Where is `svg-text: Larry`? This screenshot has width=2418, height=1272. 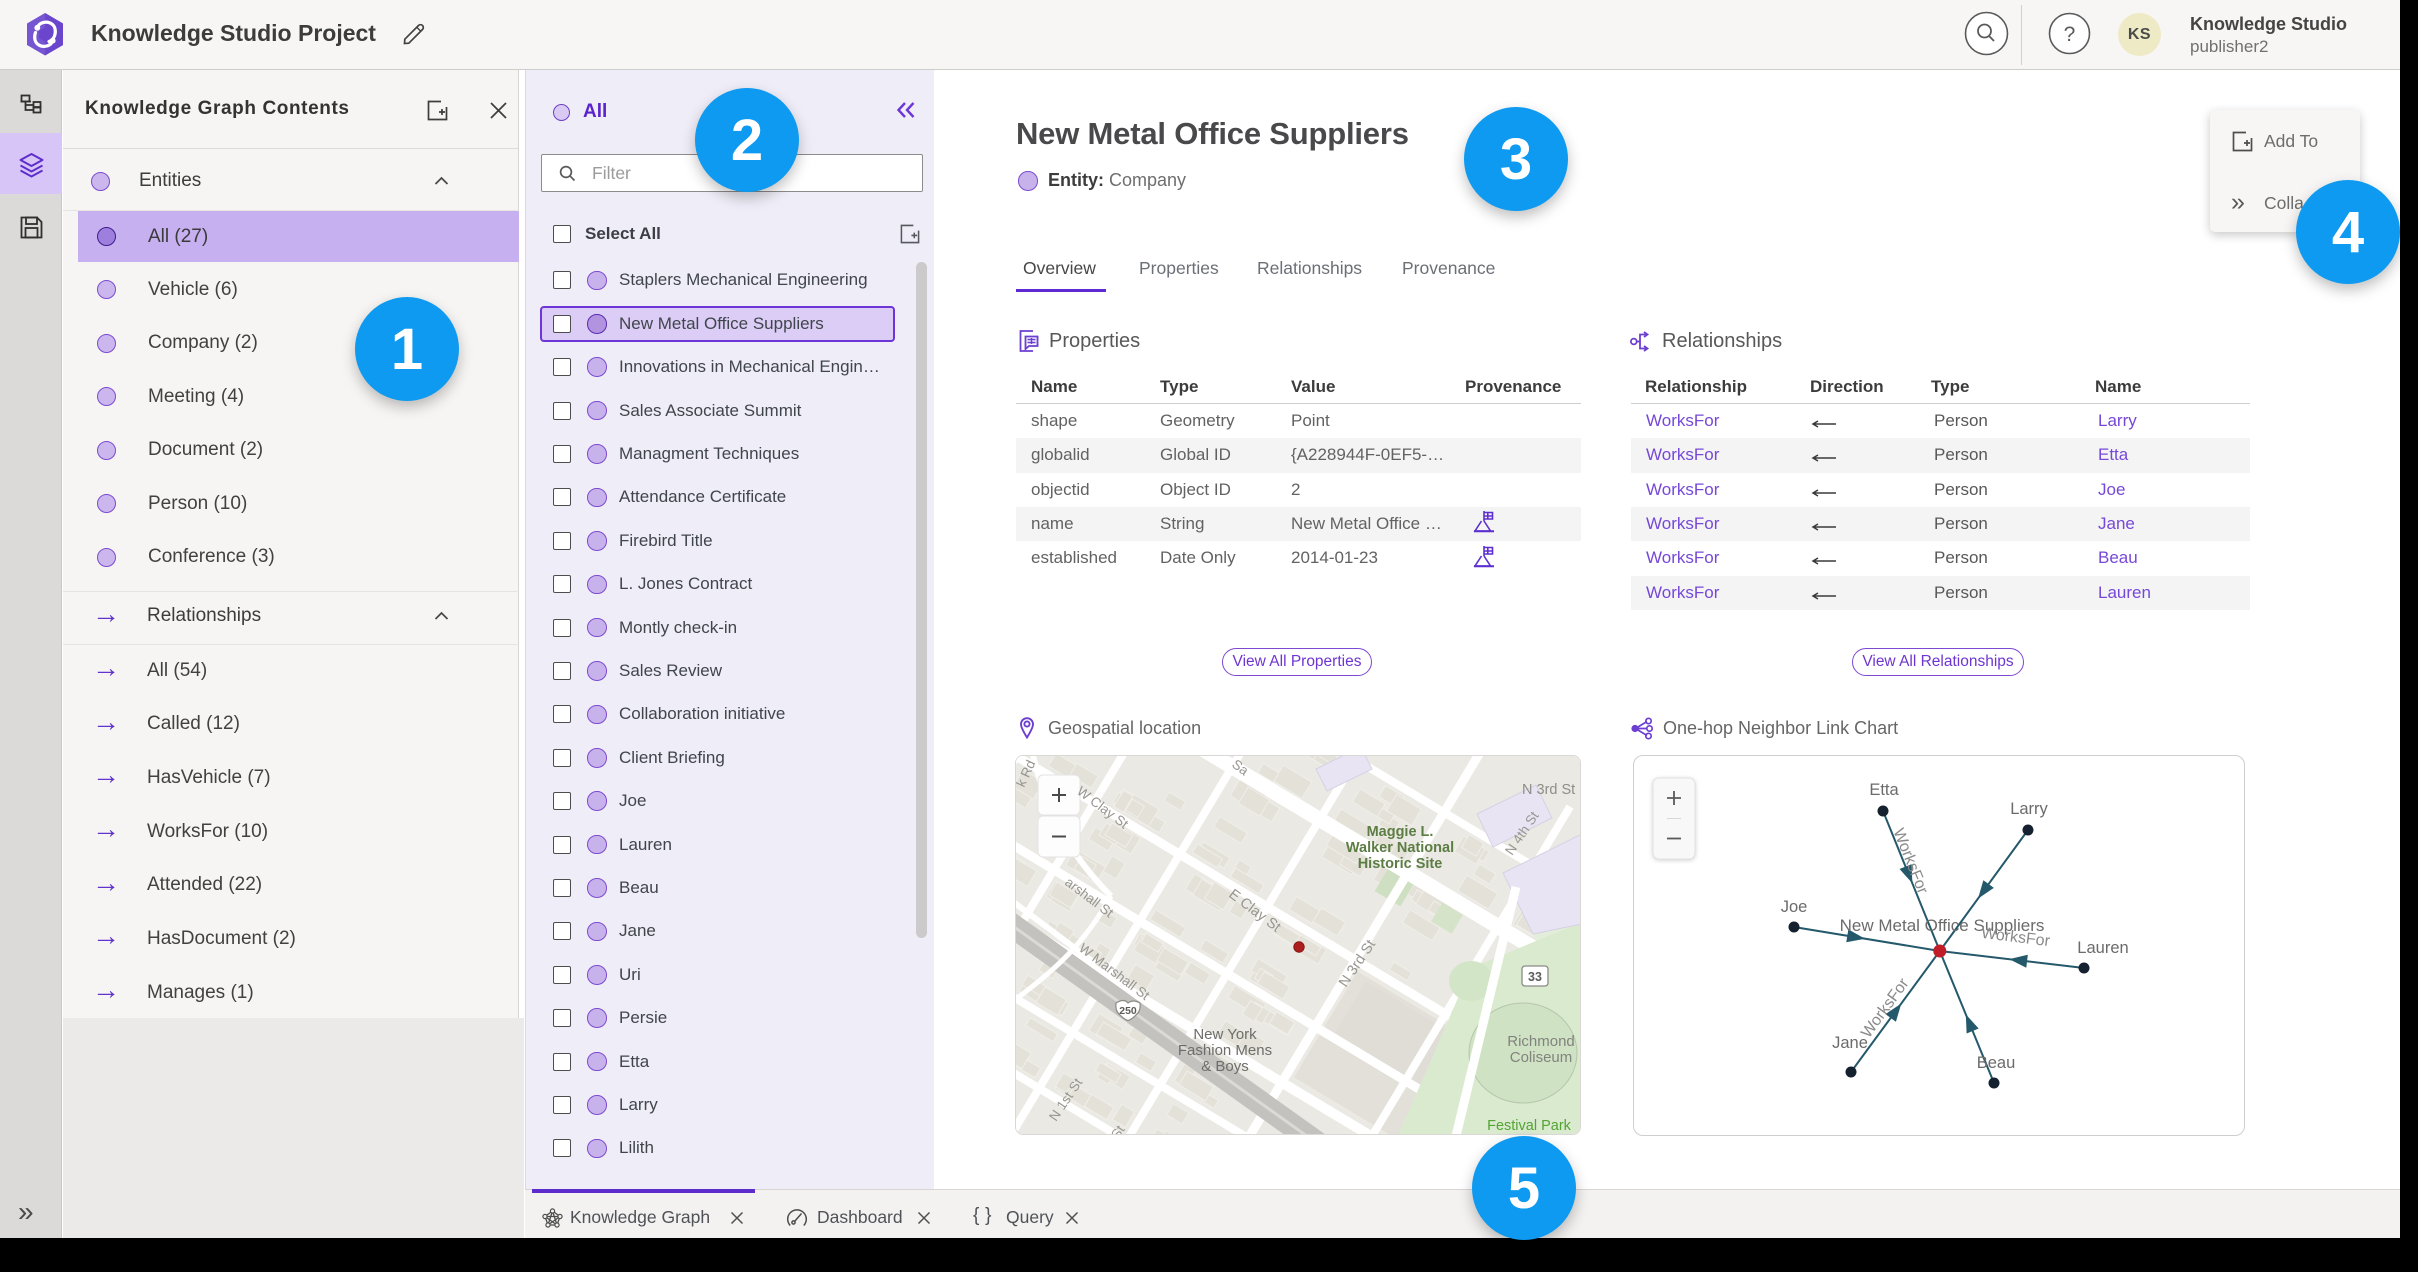
svg-text: Larry is located at coordinates (2029, 809).